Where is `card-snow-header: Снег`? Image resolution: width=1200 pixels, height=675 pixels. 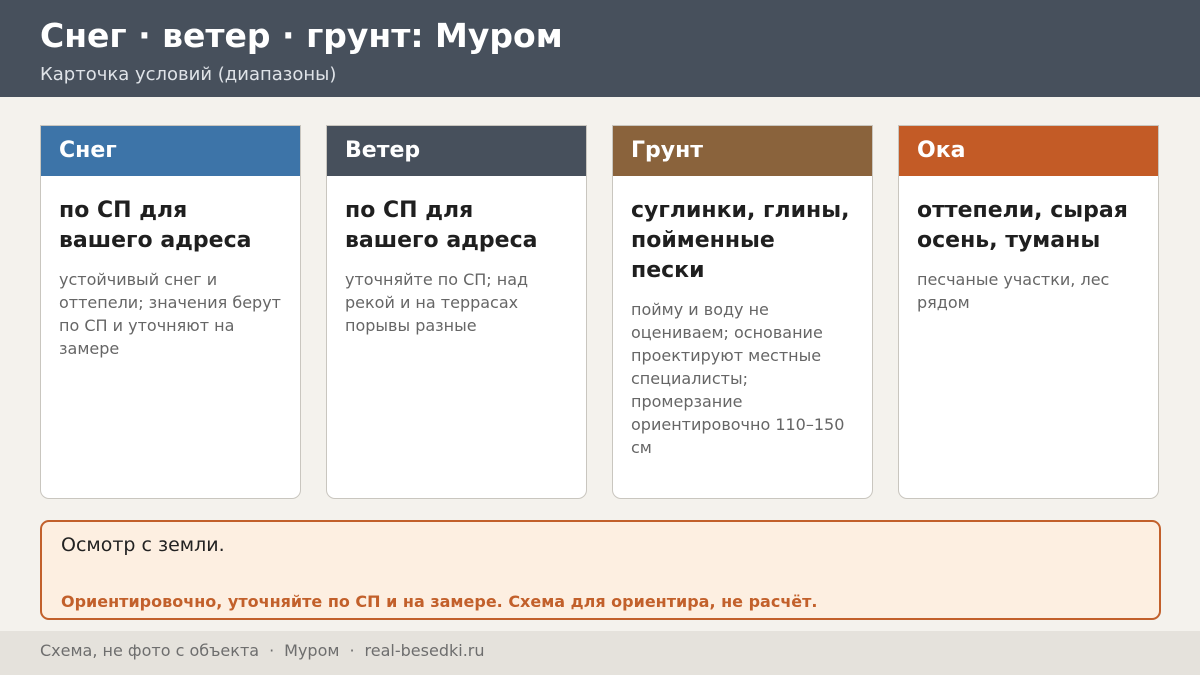 card-snow-header: Снег is located at coordinates (170, 151).